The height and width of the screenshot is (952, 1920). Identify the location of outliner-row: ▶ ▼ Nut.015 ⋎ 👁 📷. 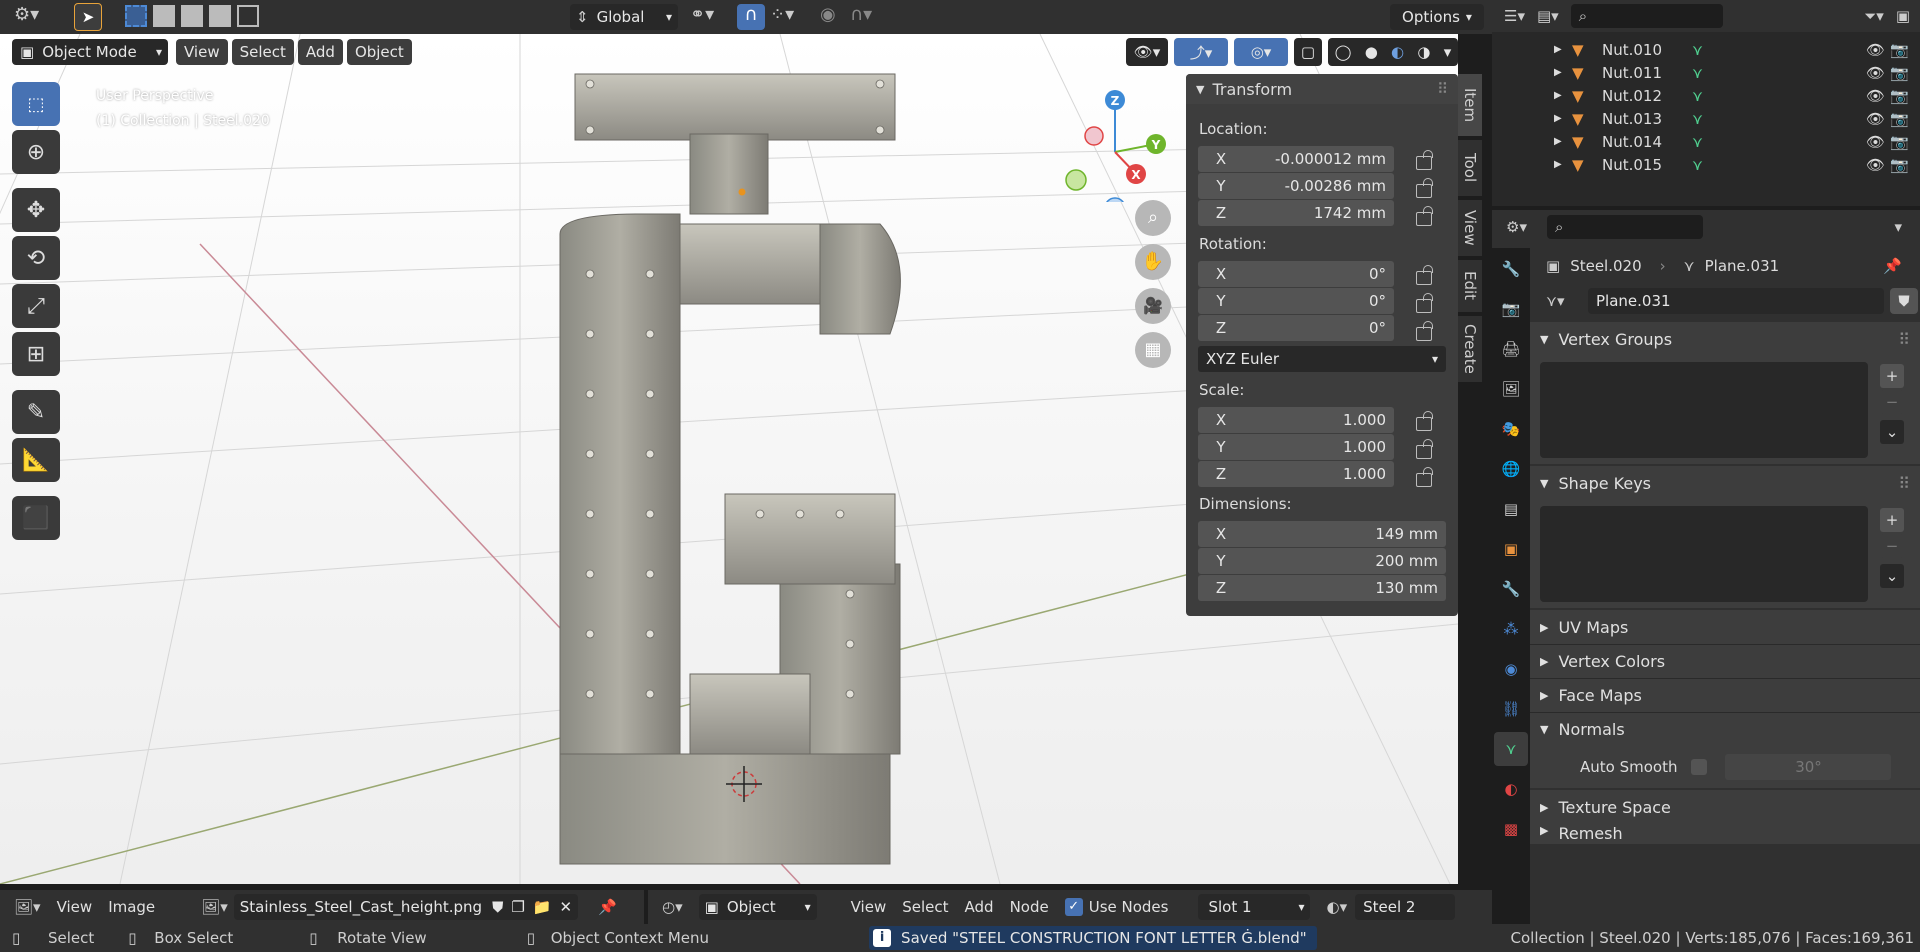
(1706, 164).